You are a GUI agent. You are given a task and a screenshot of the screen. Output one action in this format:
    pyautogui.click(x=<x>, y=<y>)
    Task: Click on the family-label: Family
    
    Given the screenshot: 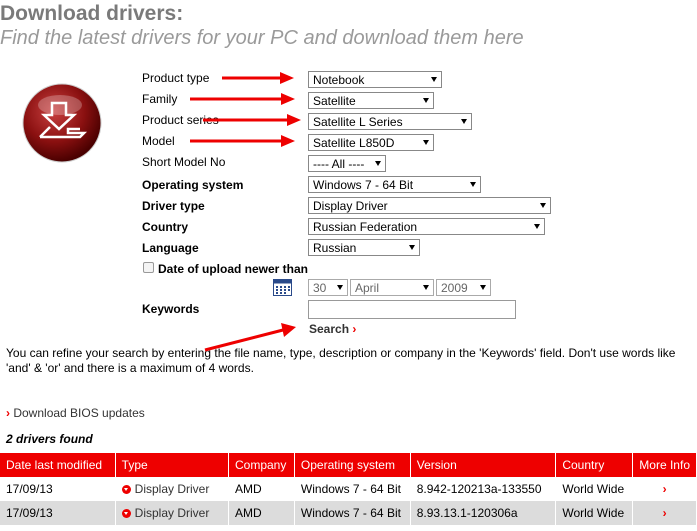 What is the action you would take?
    pyautogui.click(x=160, y=99)
    